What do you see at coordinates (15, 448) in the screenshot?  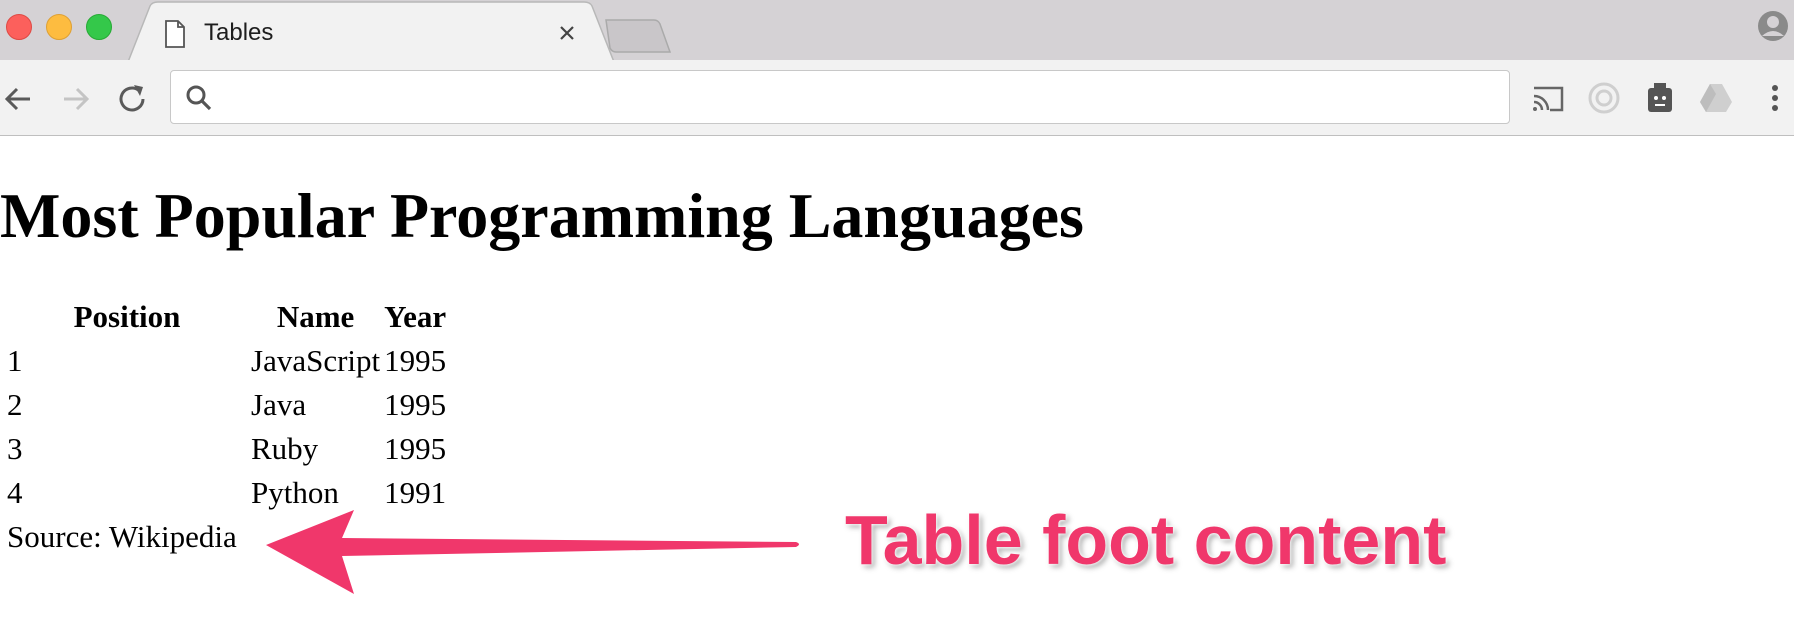 I see `table-cell: 3` at bounding box center [15, 448].